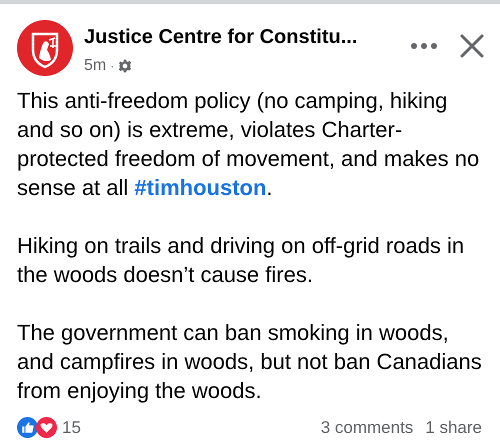  I want to click on post-paragraph: Hiking on trails and driving on off-grid roads in the woods doesn’t cause fires., so click(241, 260).